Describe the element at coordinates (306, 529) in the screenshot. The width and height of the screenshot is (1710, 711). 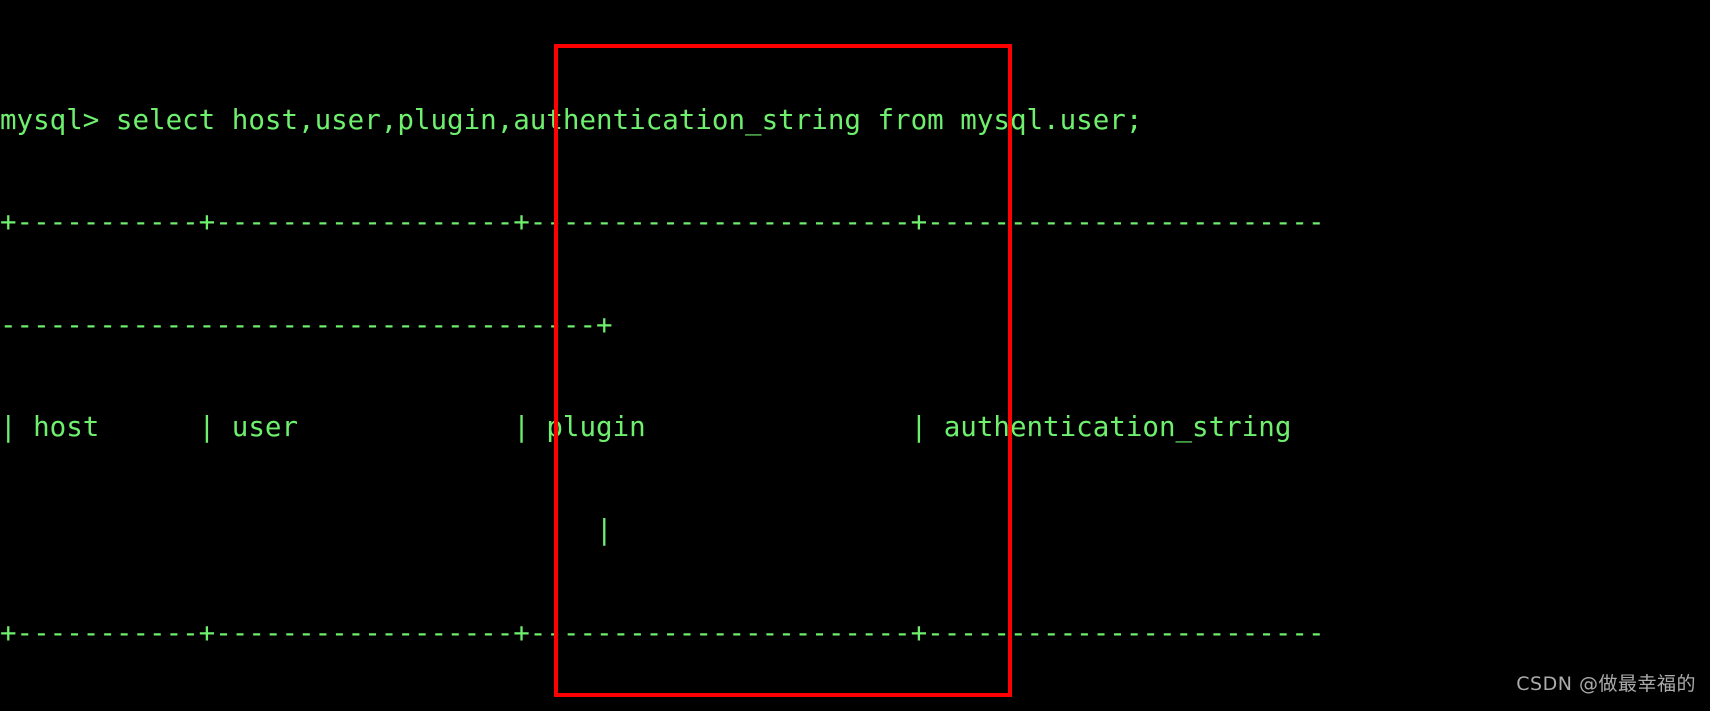
I see `terminal-line-header-b: |` at that location.